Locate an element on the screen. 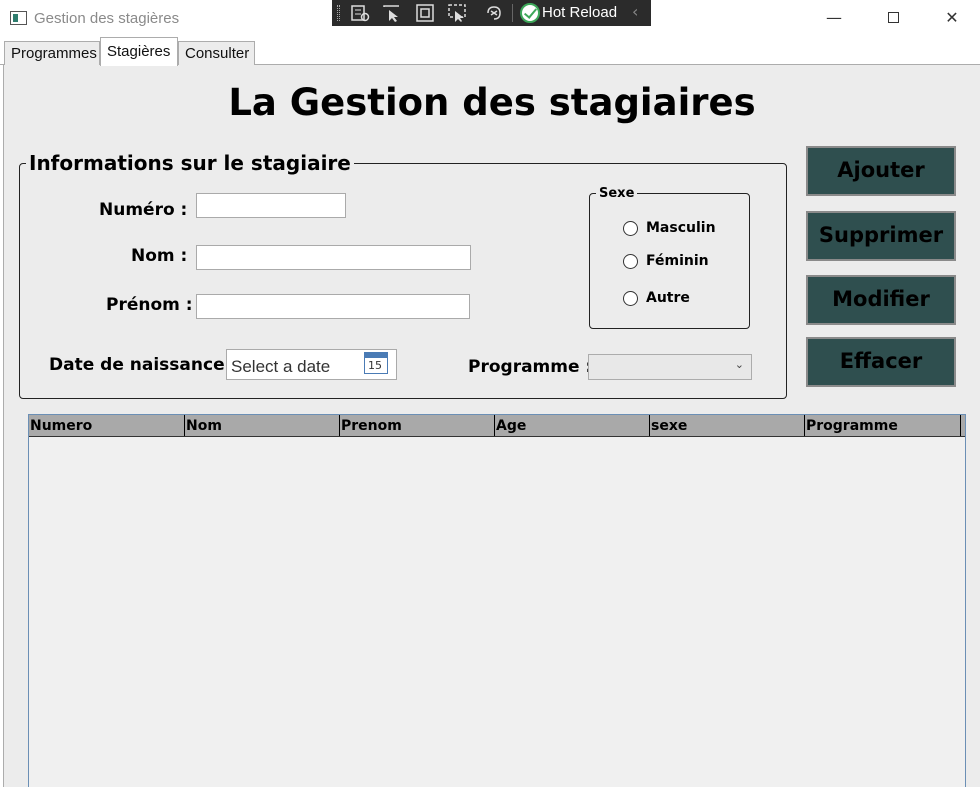 The image size is (980, 787). debug-toolbar: Hot Reload ‹ is located at coordinates (491, 13).